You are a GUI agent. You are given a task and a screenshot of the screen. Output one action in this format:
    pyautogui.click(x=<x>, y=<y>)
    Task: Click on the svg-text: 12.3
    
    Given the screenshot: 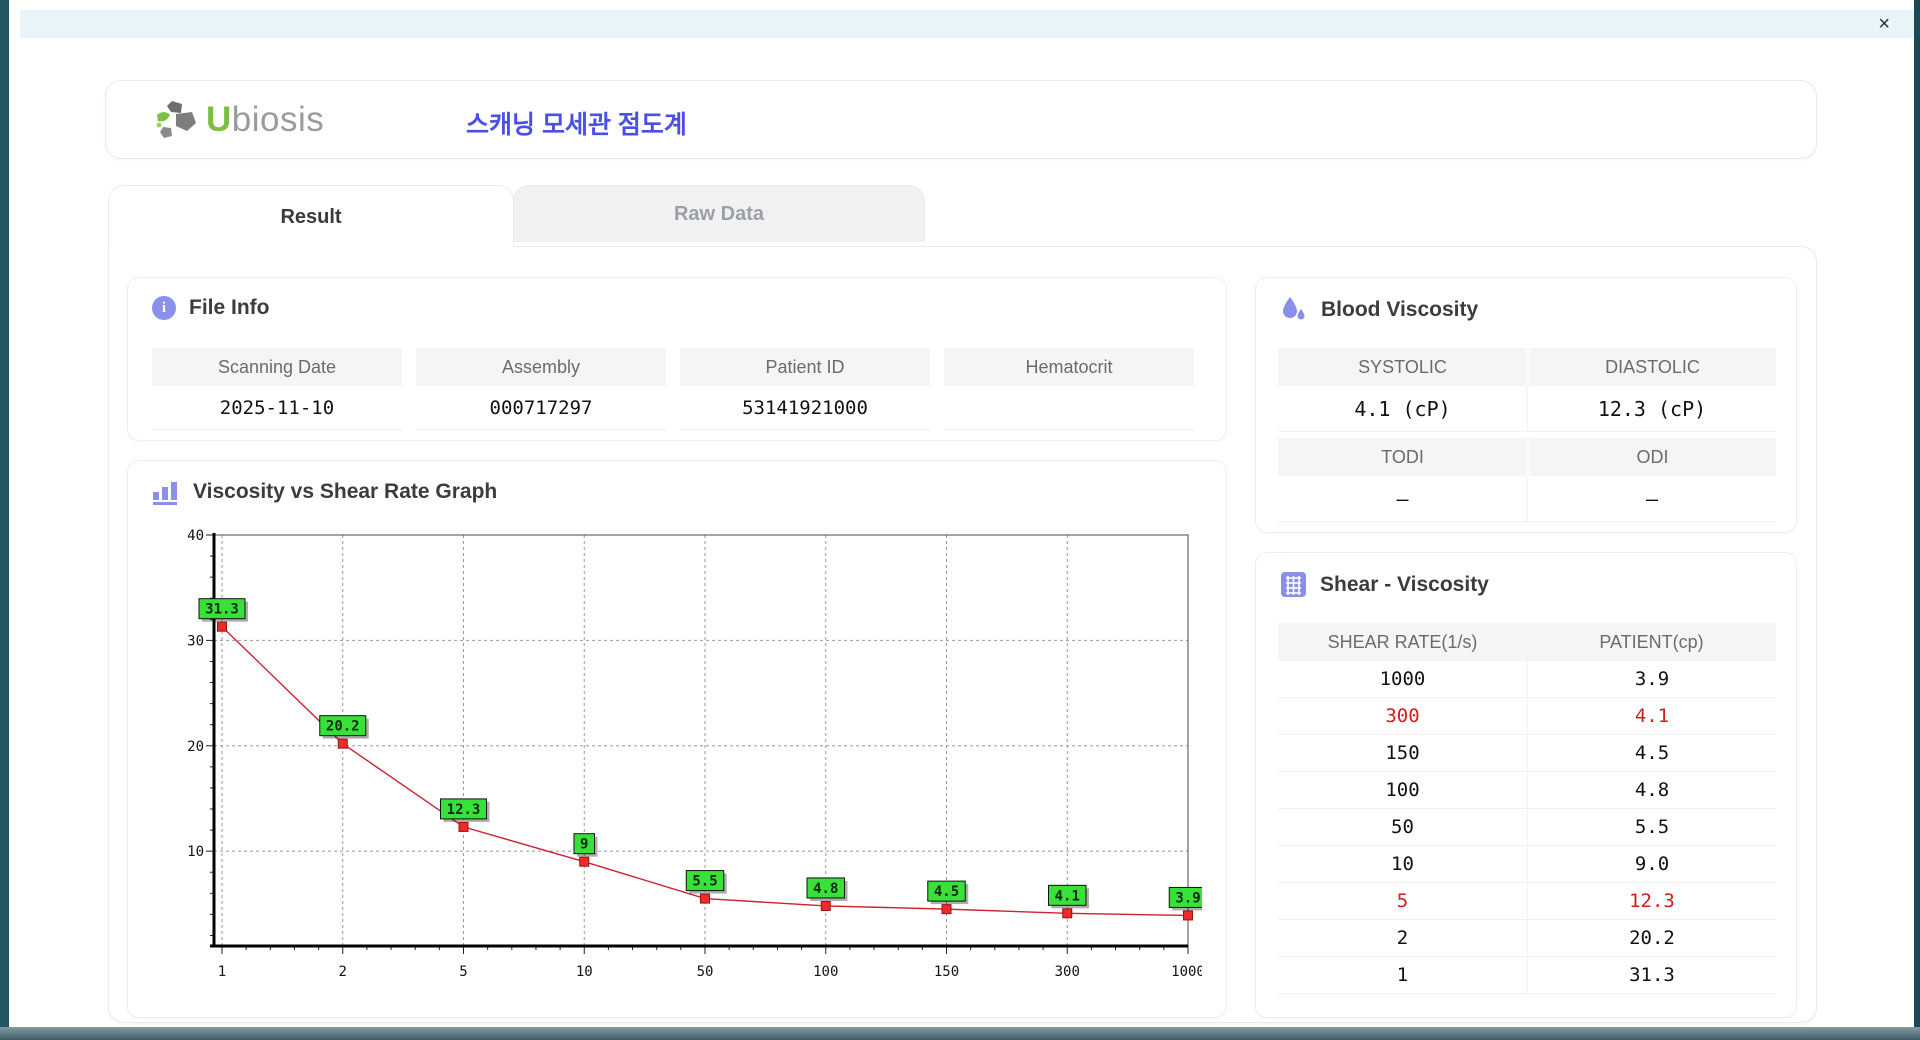 What is the action you would take?
    pyautogui.click(x=464, y=810)
    